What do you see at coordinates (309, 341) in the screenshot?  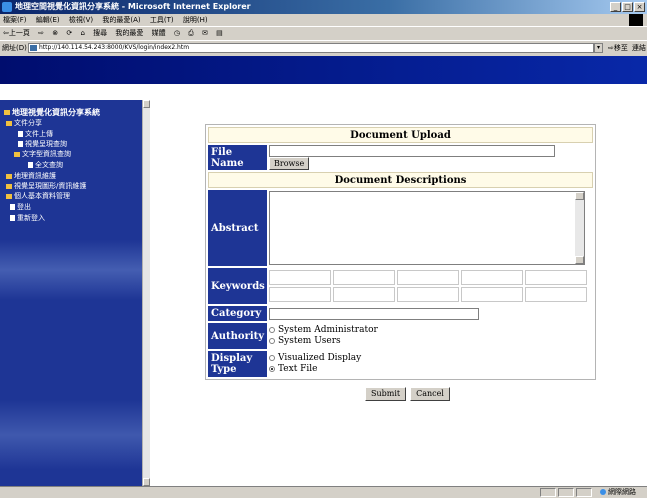 I see `radio-label: System Users` at bounding box center [309, 341].